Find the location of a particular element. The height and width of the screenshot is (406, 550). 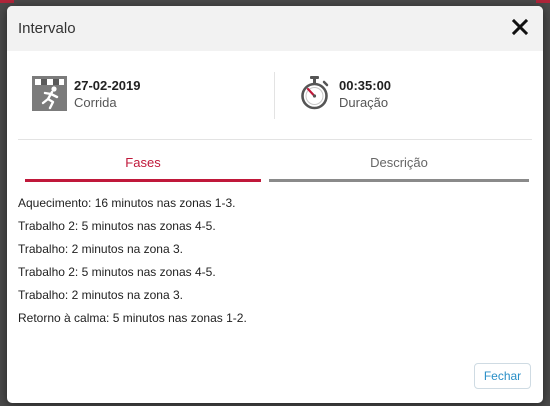

info-divider is located at coordinates (274, 95).